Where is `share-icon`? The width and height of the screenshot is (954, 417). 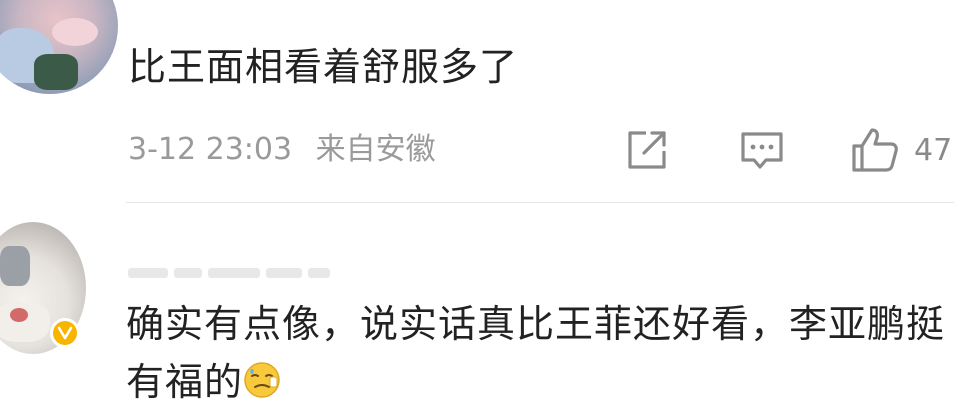
share-icon is located at coordinates (647, 150).